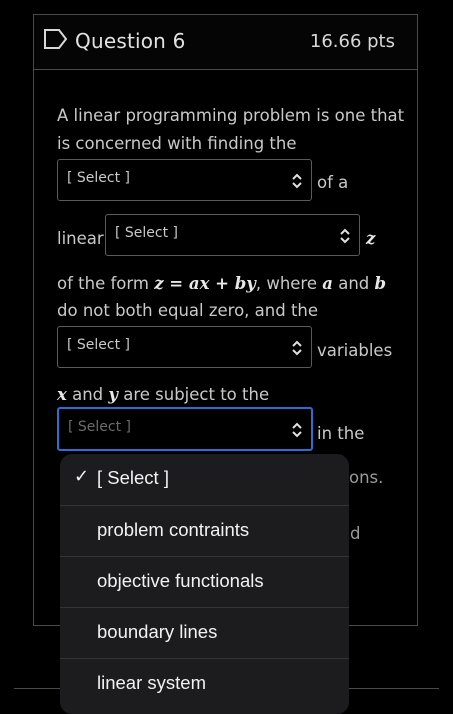 Image resolution: width=453 pixels, height=714 pixels. I want to click on text-linear: linear, so click(80, 238).